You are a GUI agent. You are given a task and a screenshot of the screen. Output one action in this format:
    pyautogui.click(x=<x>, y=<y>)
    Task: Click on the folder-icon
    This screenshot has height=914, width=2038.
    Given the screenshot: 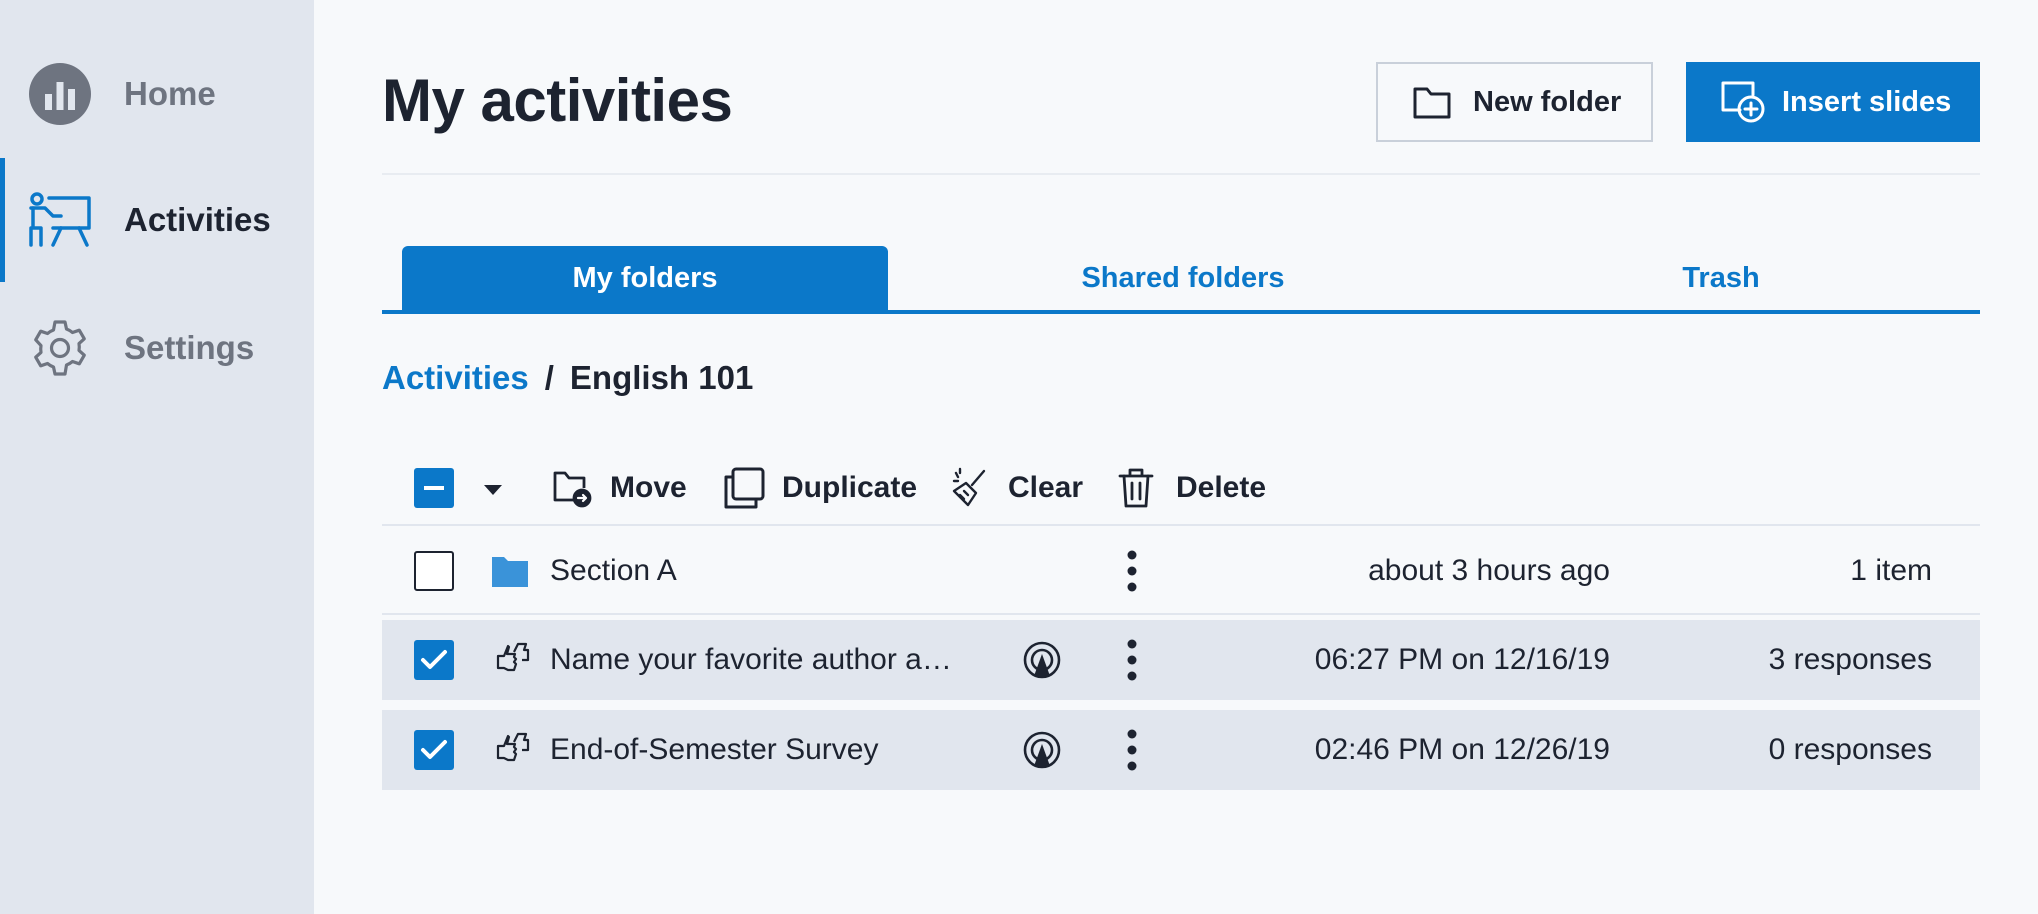 What is the action you would take?
    pyautogui.click(x=510, y=571)
    